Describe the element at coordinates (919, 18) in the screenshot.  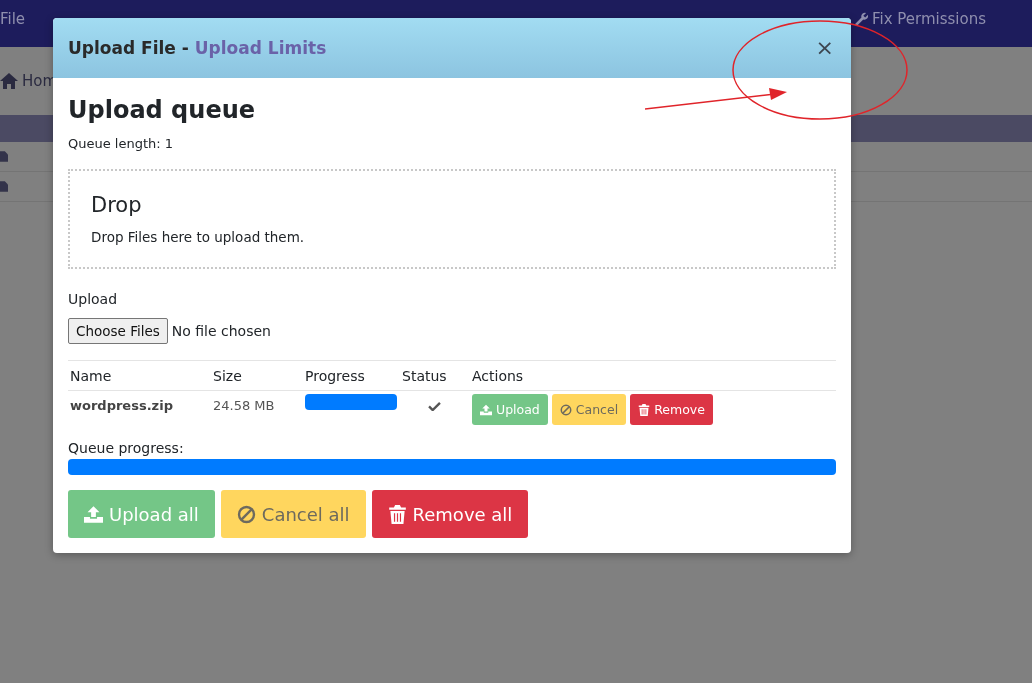
I see `toolbar-item: Fix Permissions` at that location.